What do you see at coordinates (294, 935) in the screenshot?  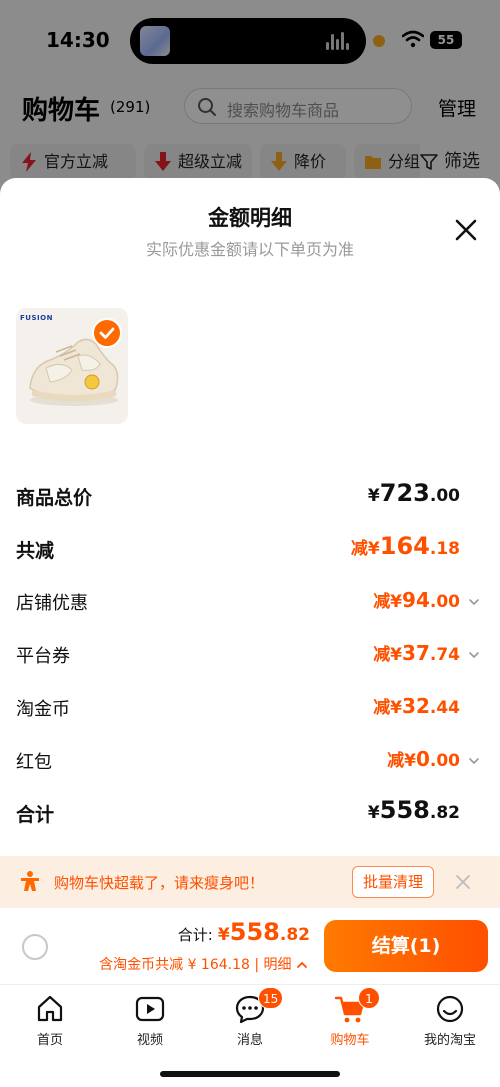 I see `total-decimal: .82` at bounding box center [294, 935].